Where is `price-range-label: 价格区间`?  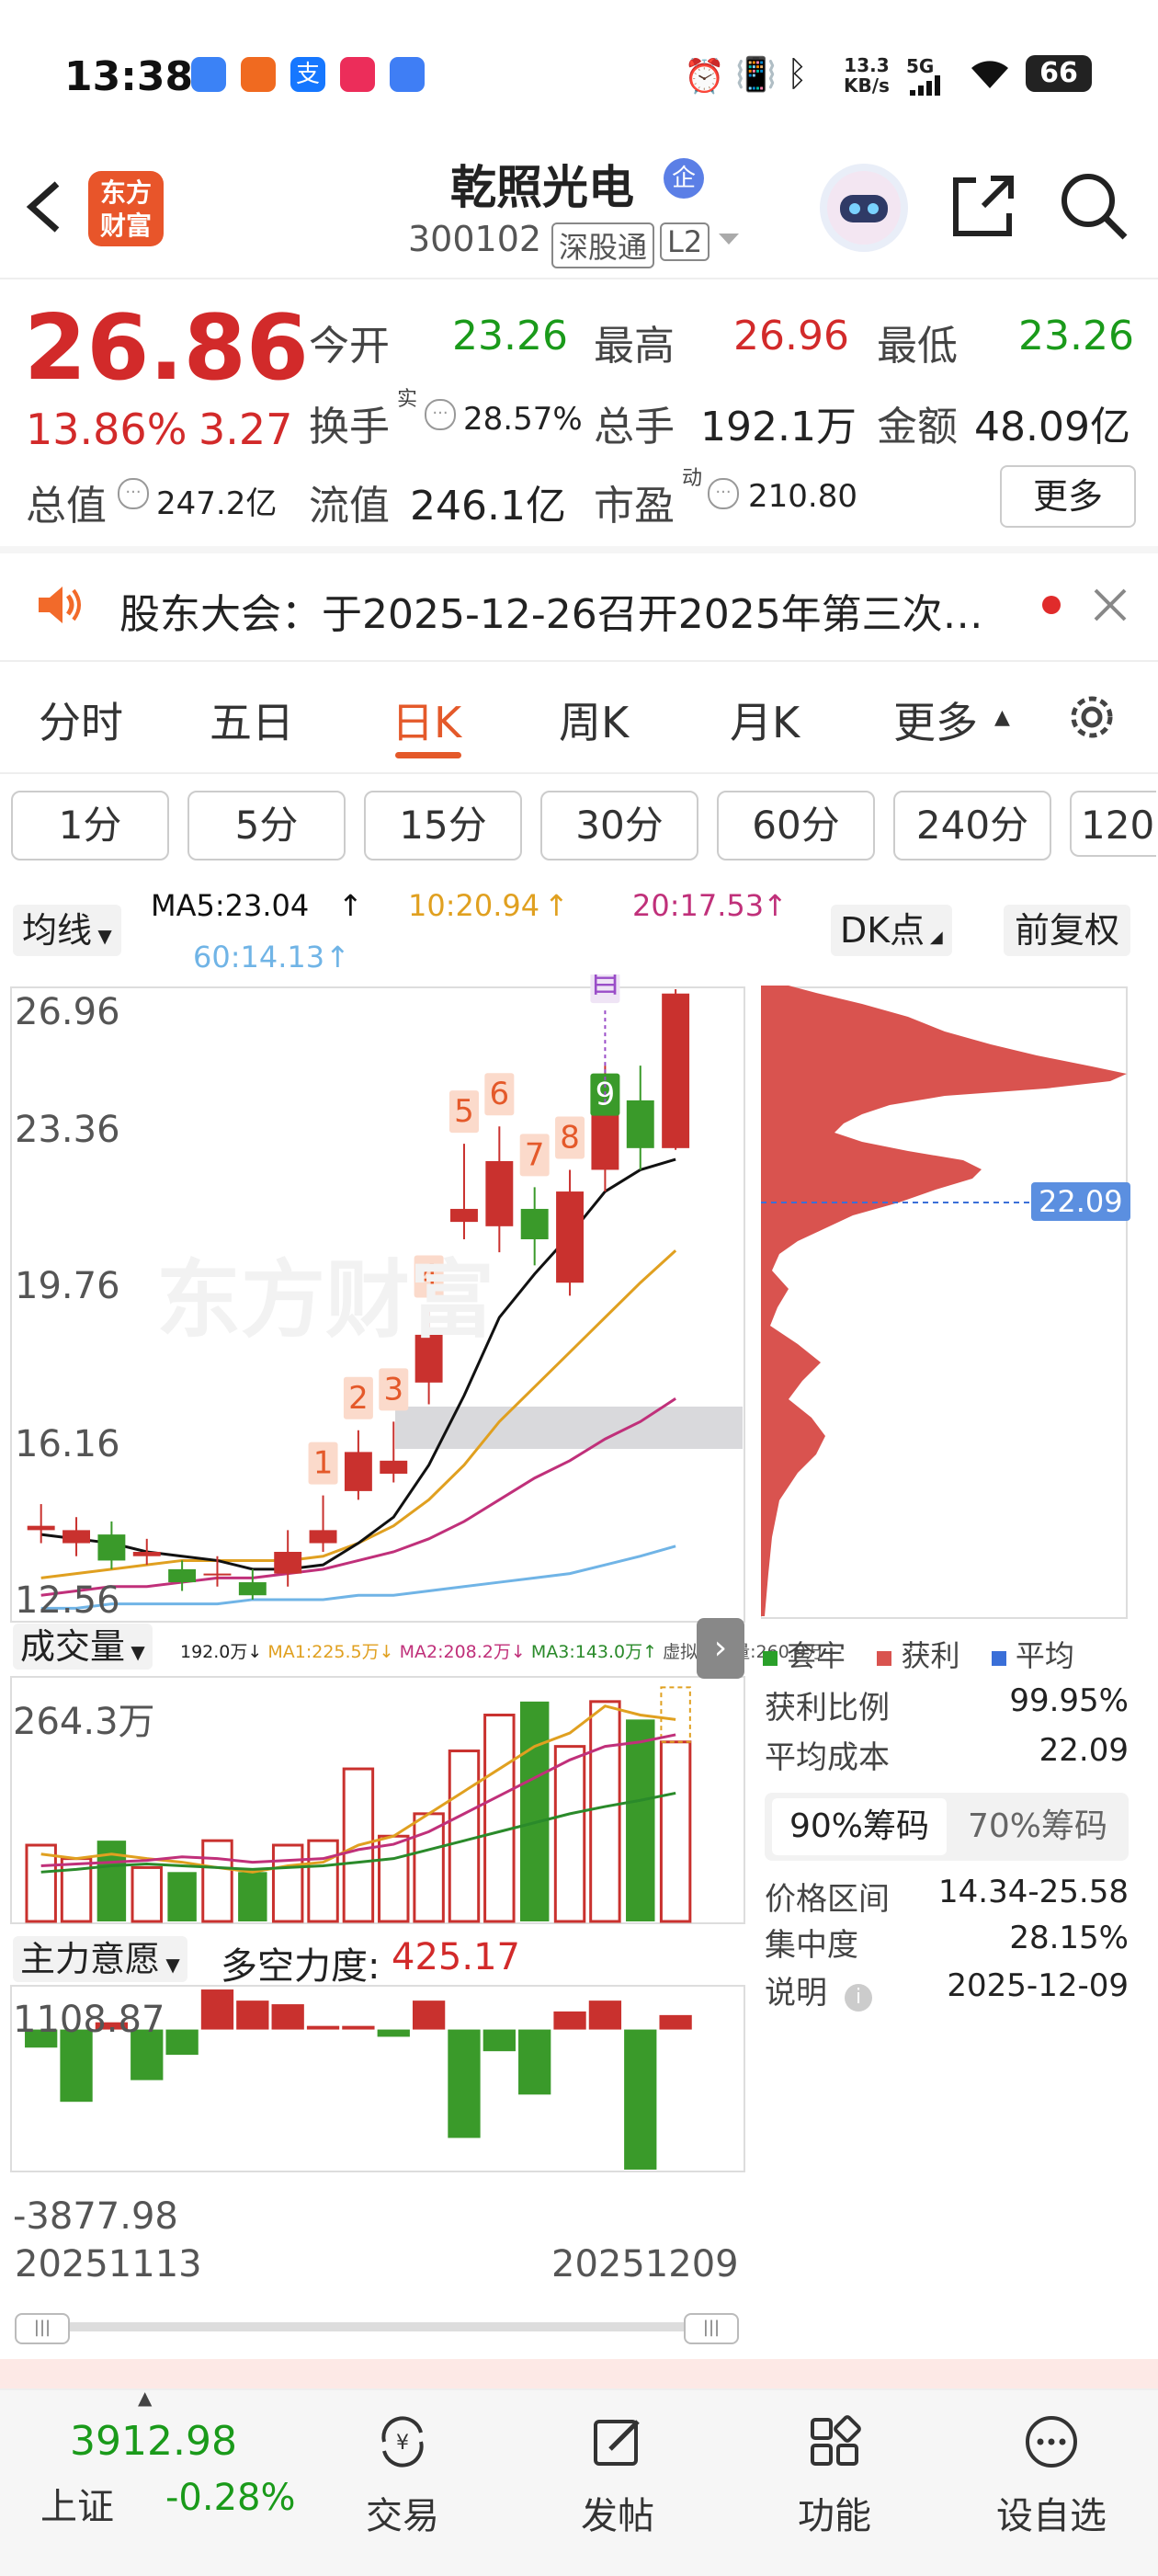
price-range-label: 价格区间 is located at coordinates (827, 1899).